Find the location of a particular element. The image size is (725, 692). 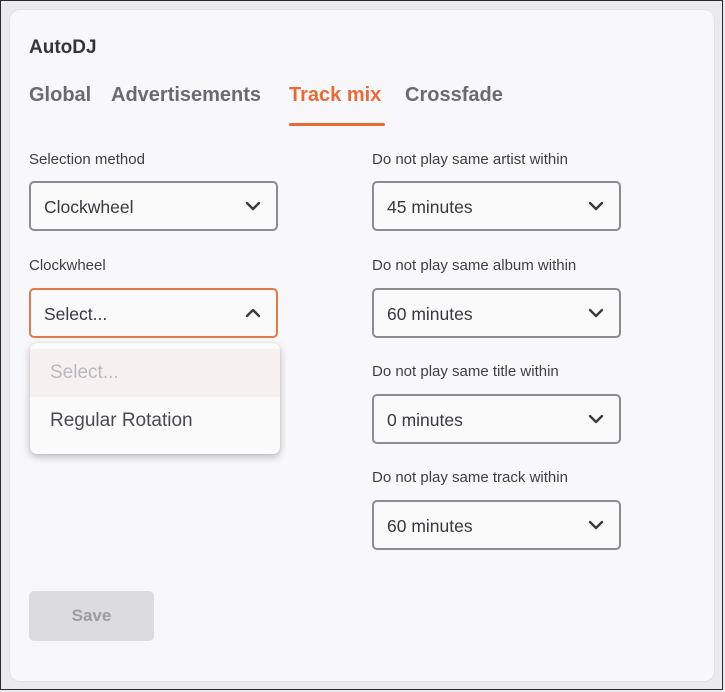

title-interval-value: 0 minutes is located at coordinates (425, 420).